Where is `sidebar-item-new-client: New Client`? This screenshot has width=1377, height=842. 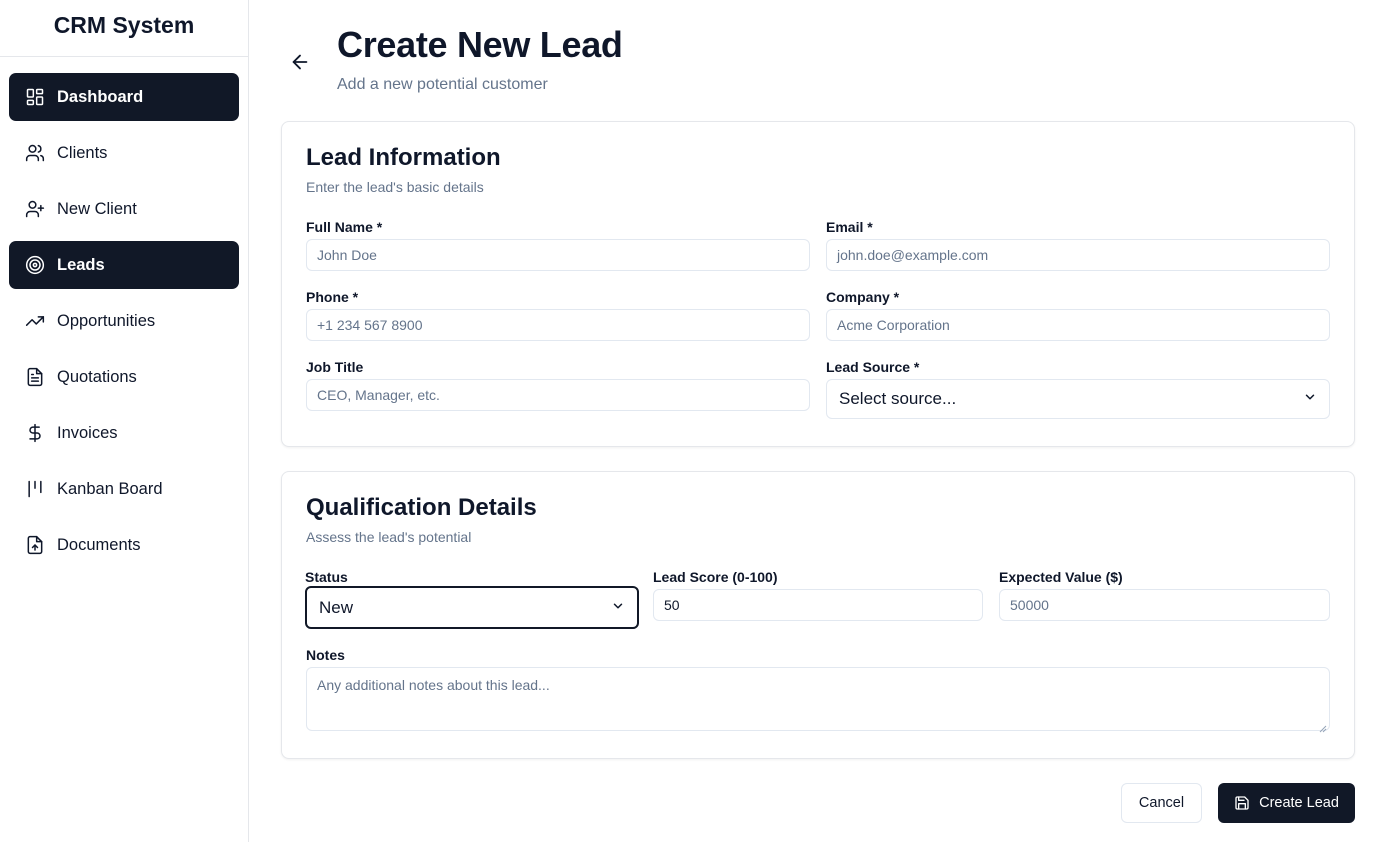 sidebar-item-new-client: New Client is located at coordinates (124, 209).